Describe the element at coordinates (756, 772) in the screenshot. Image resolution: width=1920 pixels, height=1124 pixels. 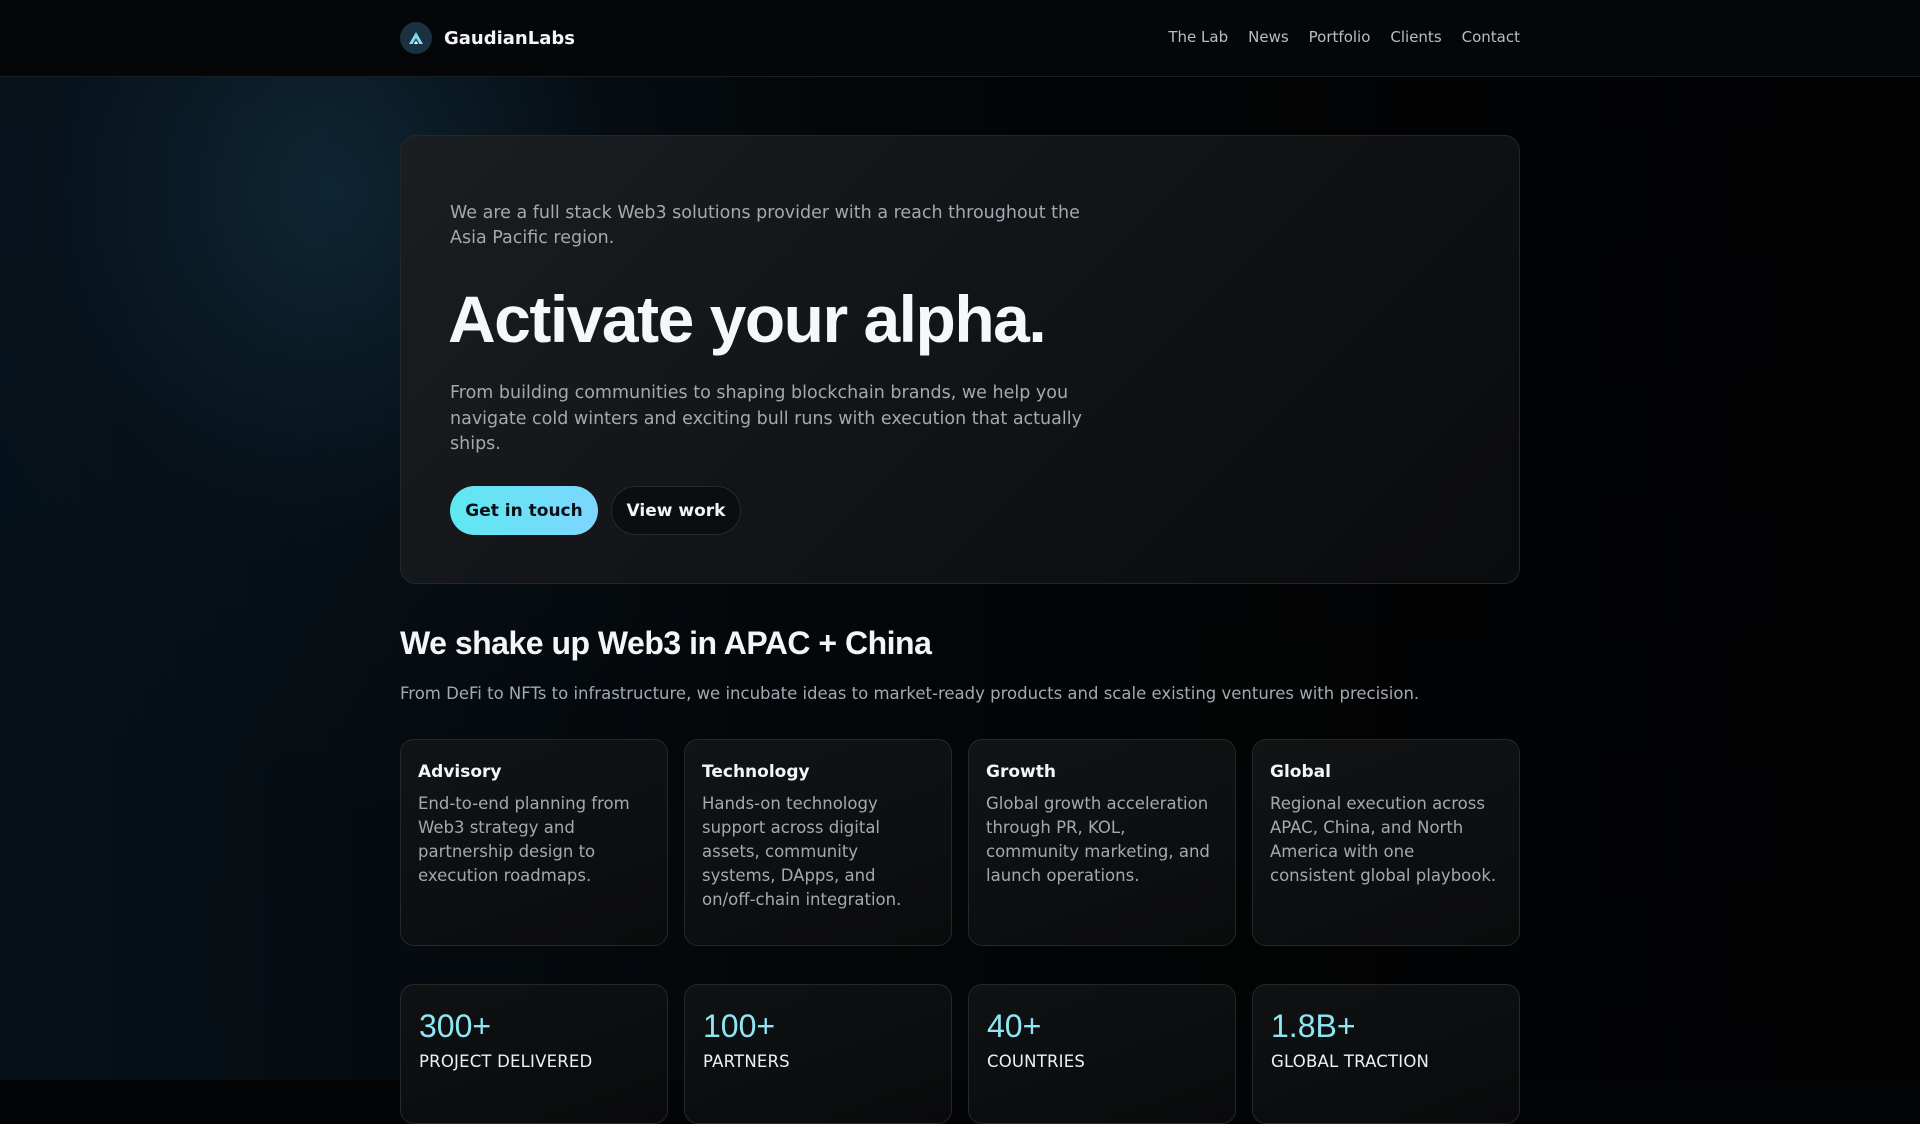
I see `service-card-title: Technology` at that location.